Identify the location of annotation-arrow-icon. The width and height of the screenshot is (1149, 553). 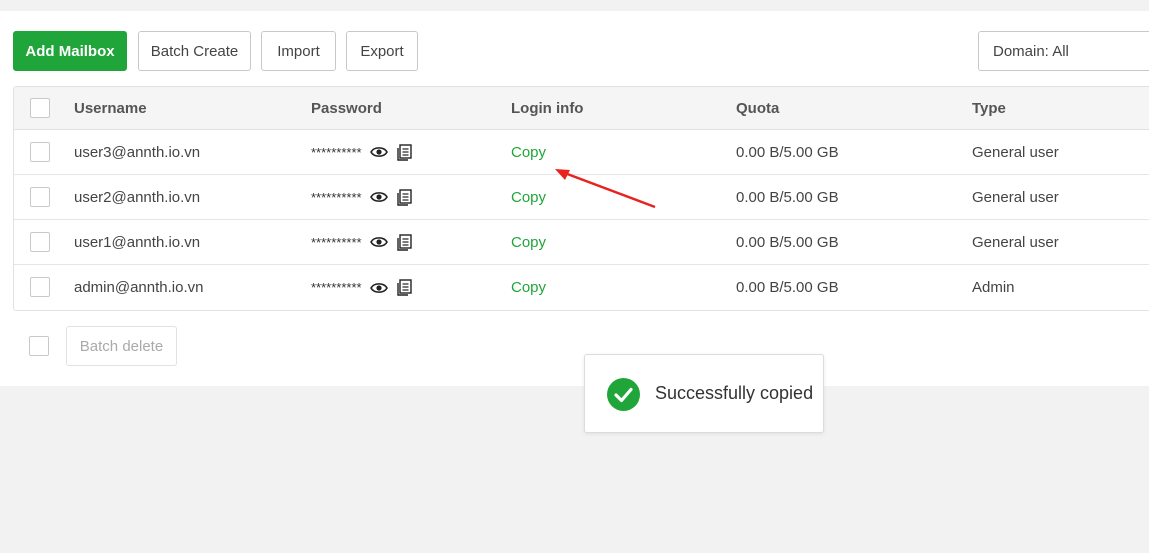
(605, 189).